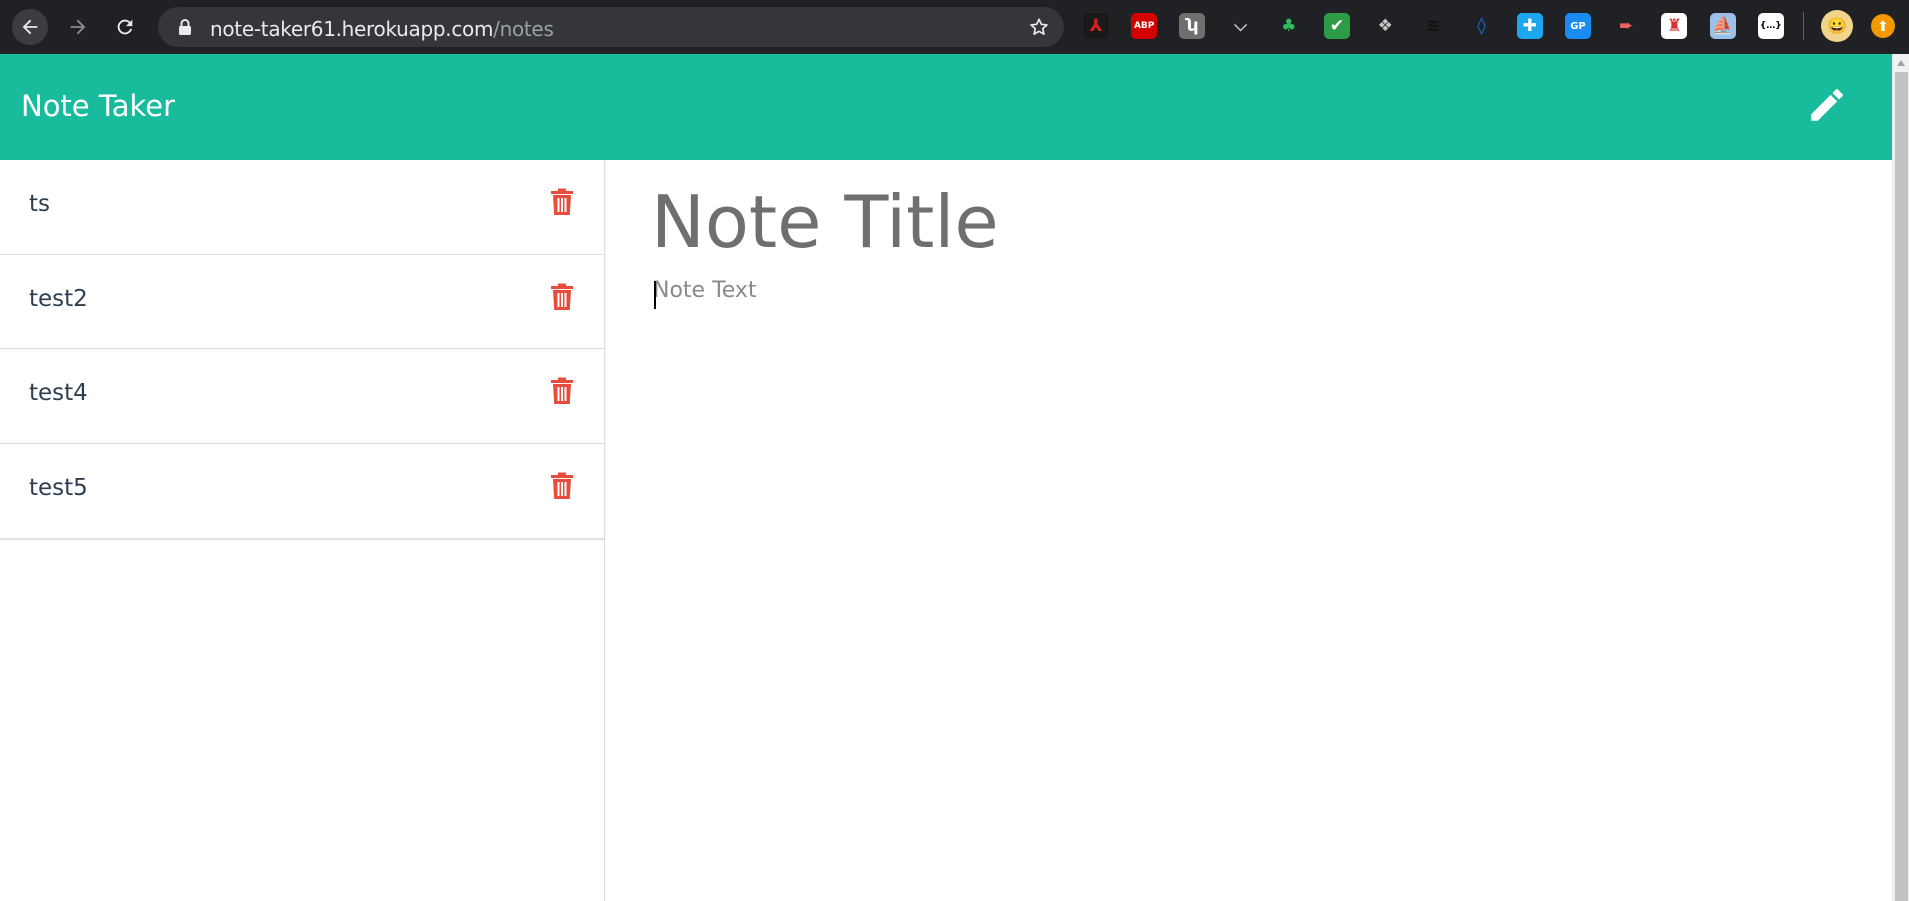 The image size is (1909, 901). Describe the element at coordinates (302, 396) in the screenshot. I see `list-item: test4` at that location.